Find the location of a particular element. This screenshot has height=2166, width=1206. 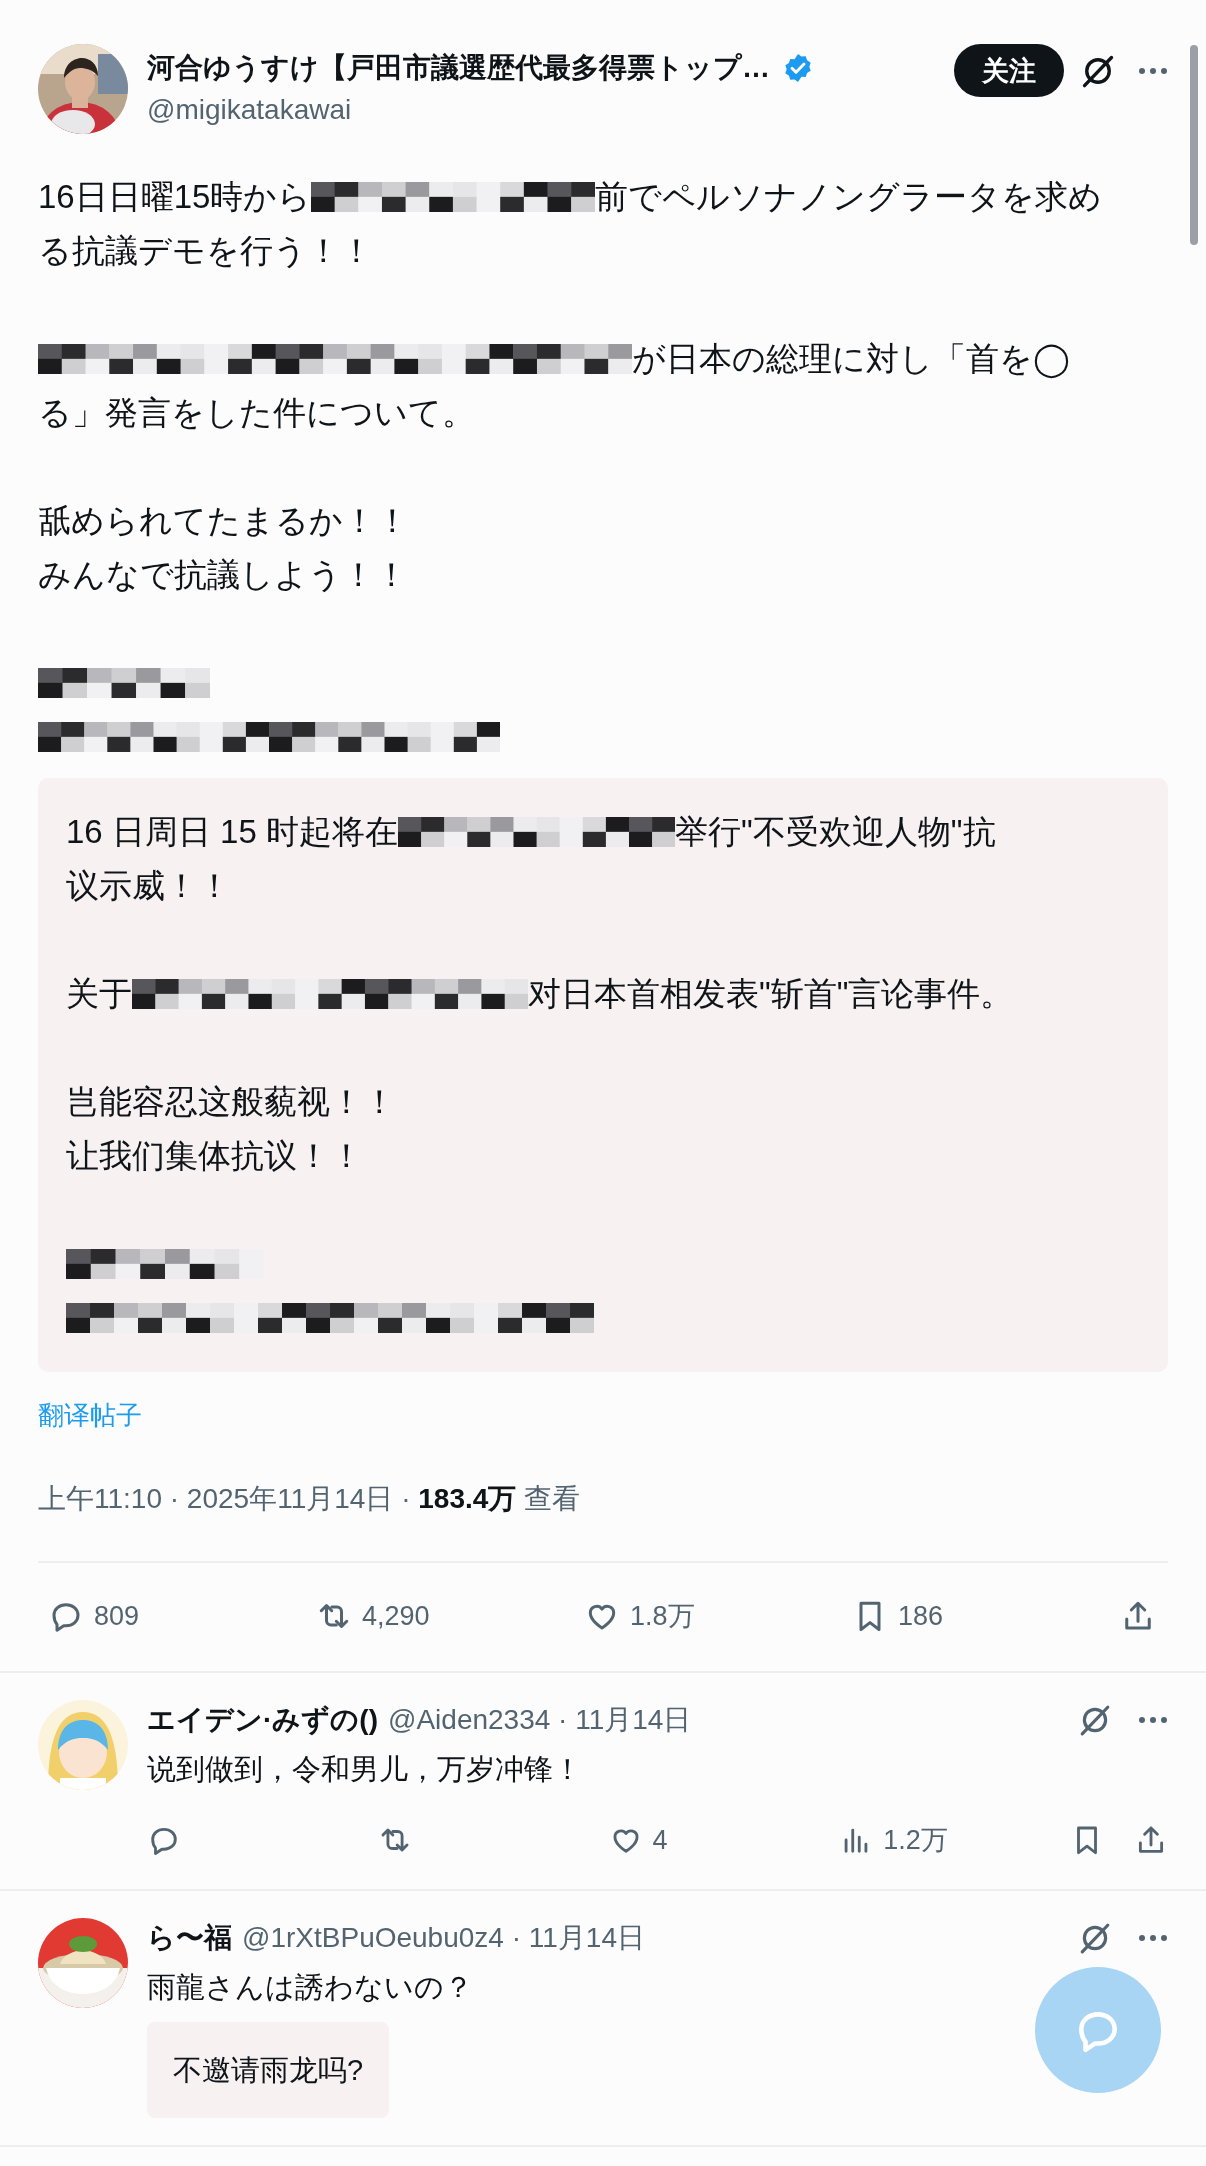

translated-text: 议示威！！ is located at coordinates (148, 886).